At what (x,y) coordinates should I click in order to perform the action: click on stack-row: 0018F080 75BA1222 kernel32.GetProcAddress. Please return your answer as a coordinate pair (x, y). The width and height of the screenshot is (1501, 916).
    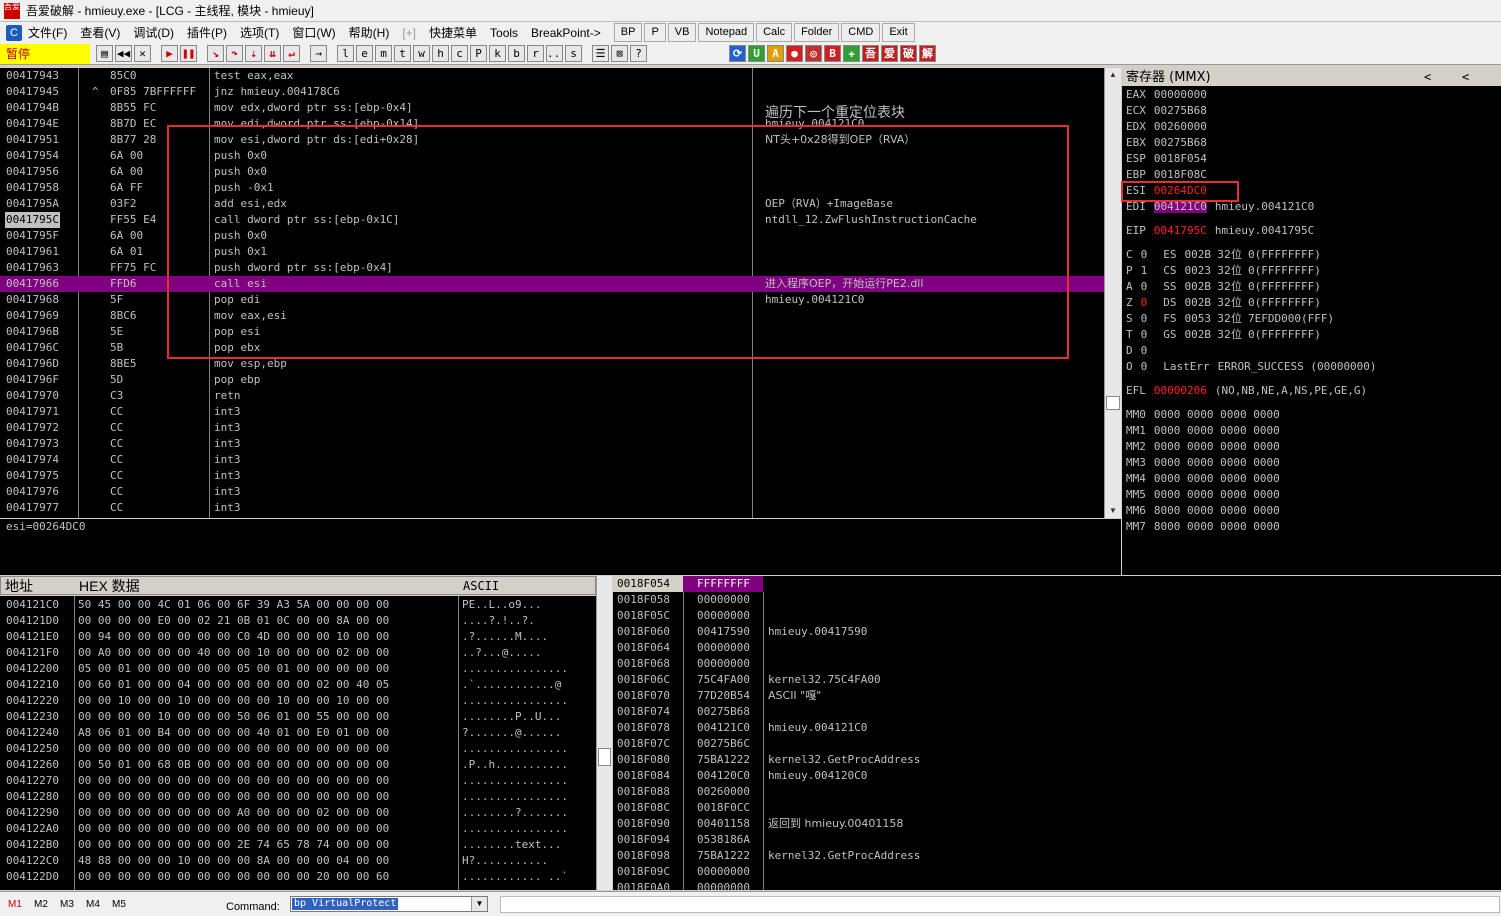
    Looking at the image, I should click on (1057, 760).